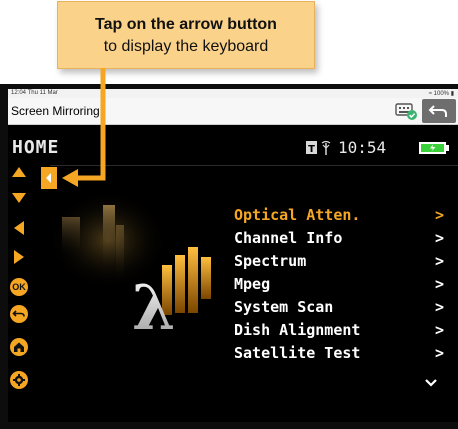 This screenshot has height=429, width=458. Describe the element at coordinates (252, 284) in the screenshot. I see `menu-item-label: Mpeg` at that location.